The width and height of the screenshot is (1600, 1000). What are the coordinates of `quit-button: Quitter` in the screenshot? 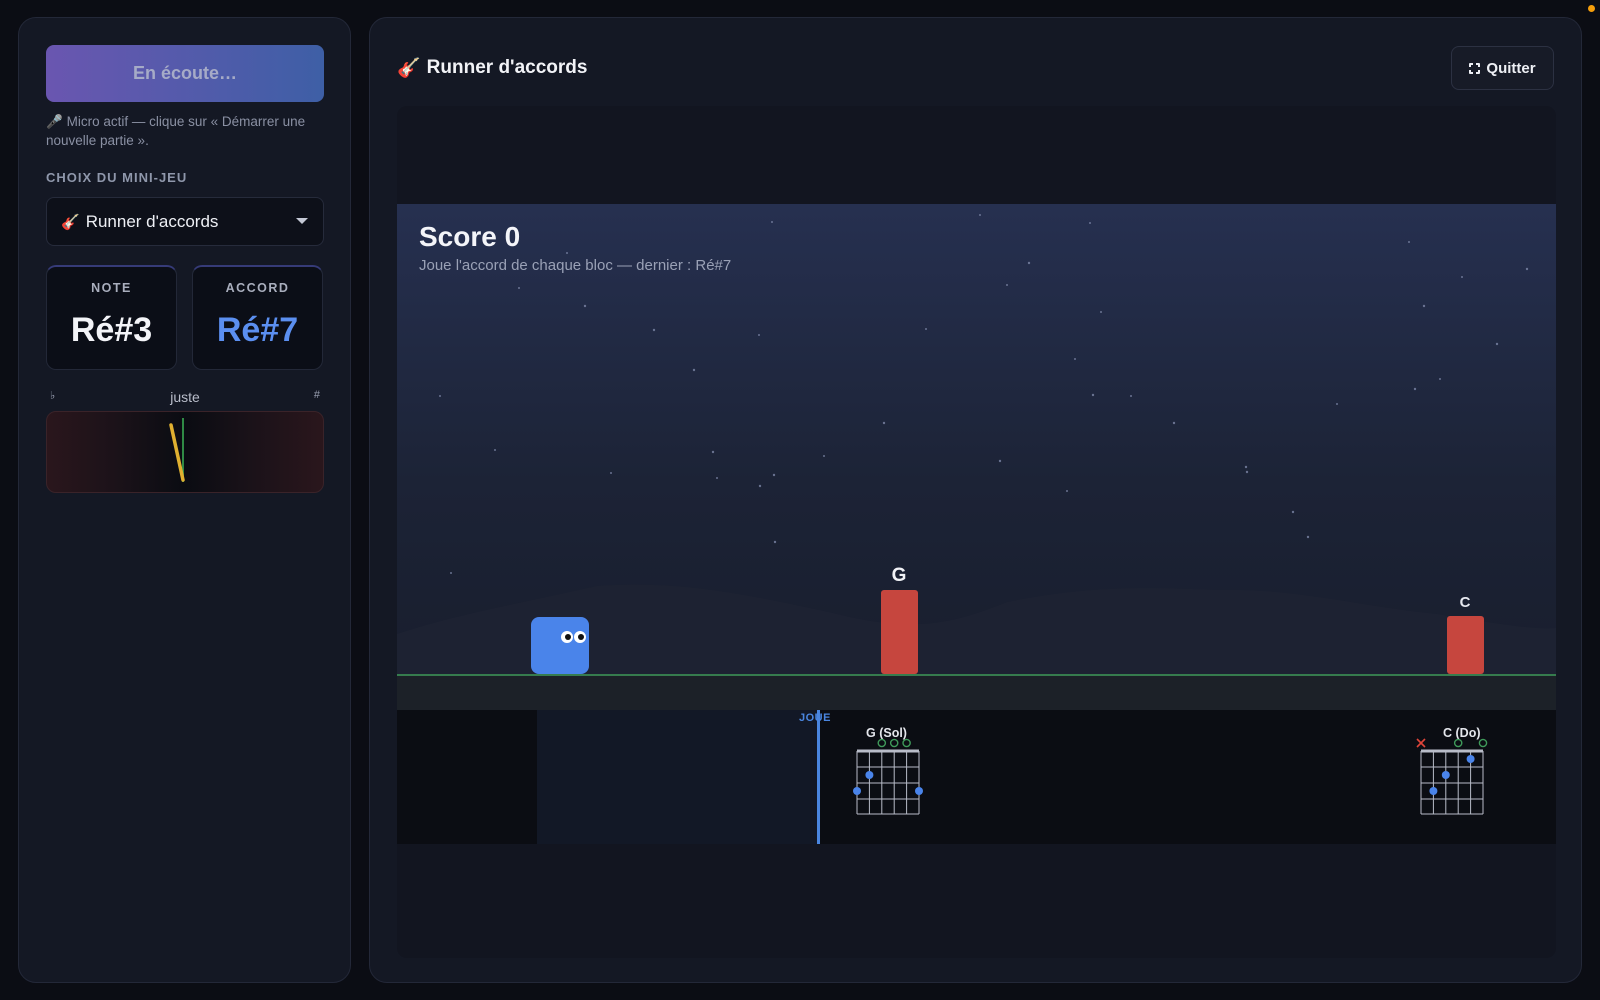 It's located at (1502, 68).